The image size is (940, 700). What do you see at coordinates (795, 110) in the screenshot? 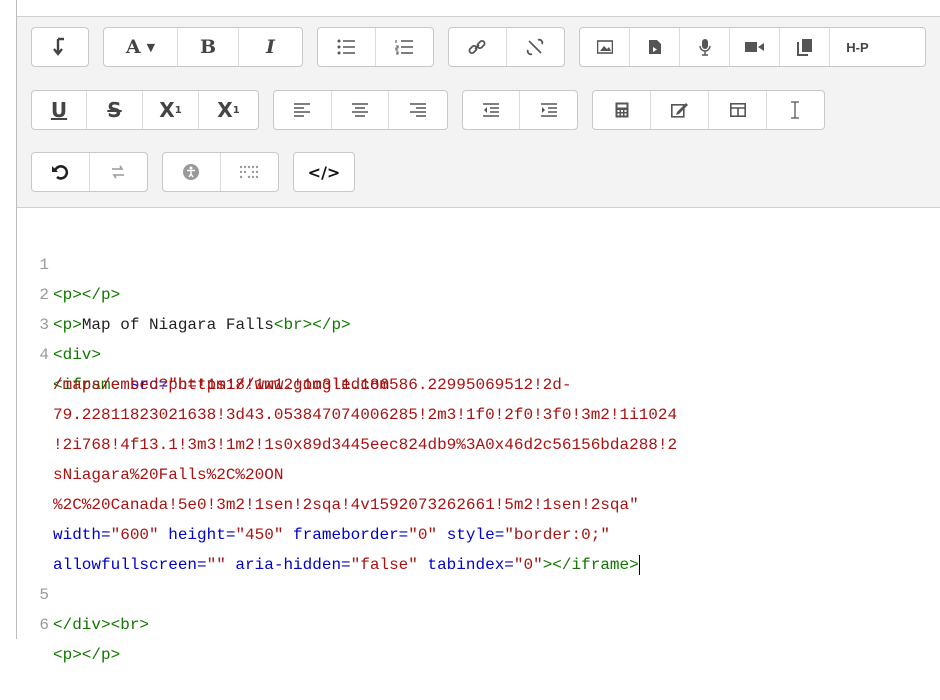
I see `text-cursor-icon` at bounding box center [795, 110].